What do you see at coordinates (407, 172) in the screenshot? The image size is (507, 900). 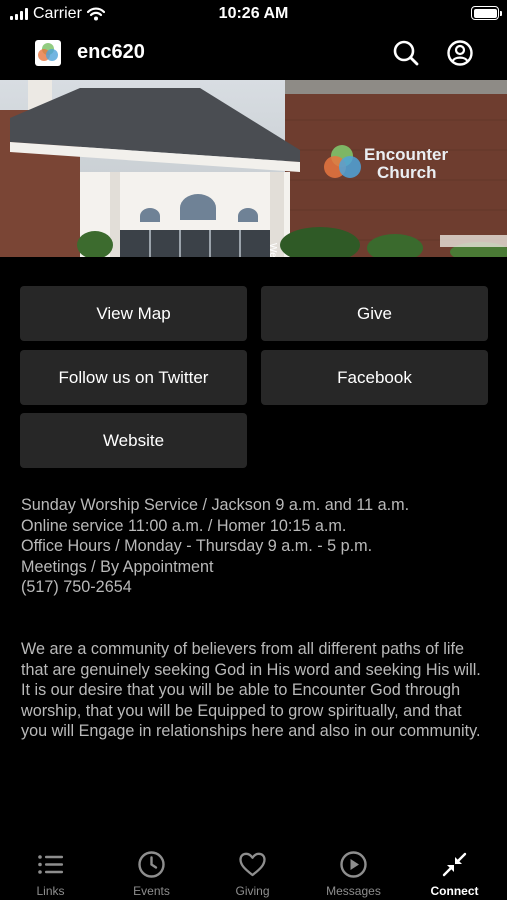 I see `banner-sign-line2: Church` at bounding box center [407, 172].